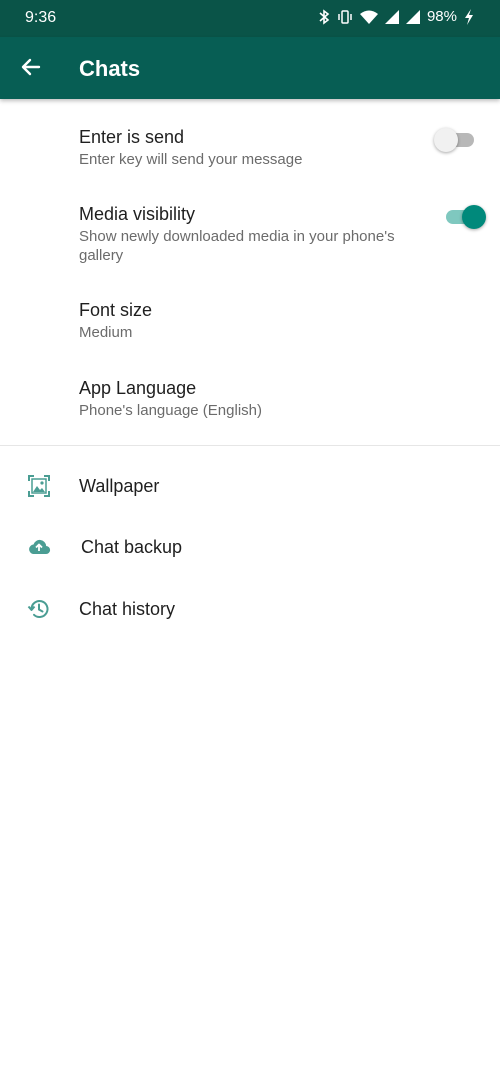 This screenshot has height=1083, width=500. What do you see at coordinates (250, 547) in the screenshot?
I see `chat-backup-link: Chat backup` at bounding box center [250, 547].